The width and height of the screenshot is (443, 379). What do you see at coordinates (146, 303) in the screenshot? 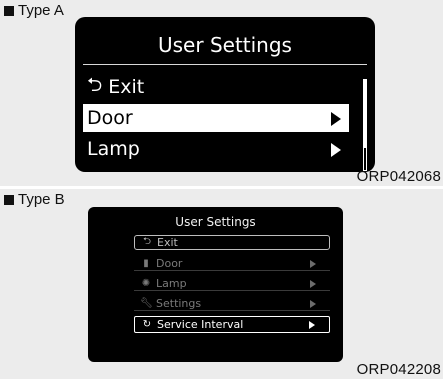
I see `wrench-icon: 🔧︎` at bounding box center [146, 303].